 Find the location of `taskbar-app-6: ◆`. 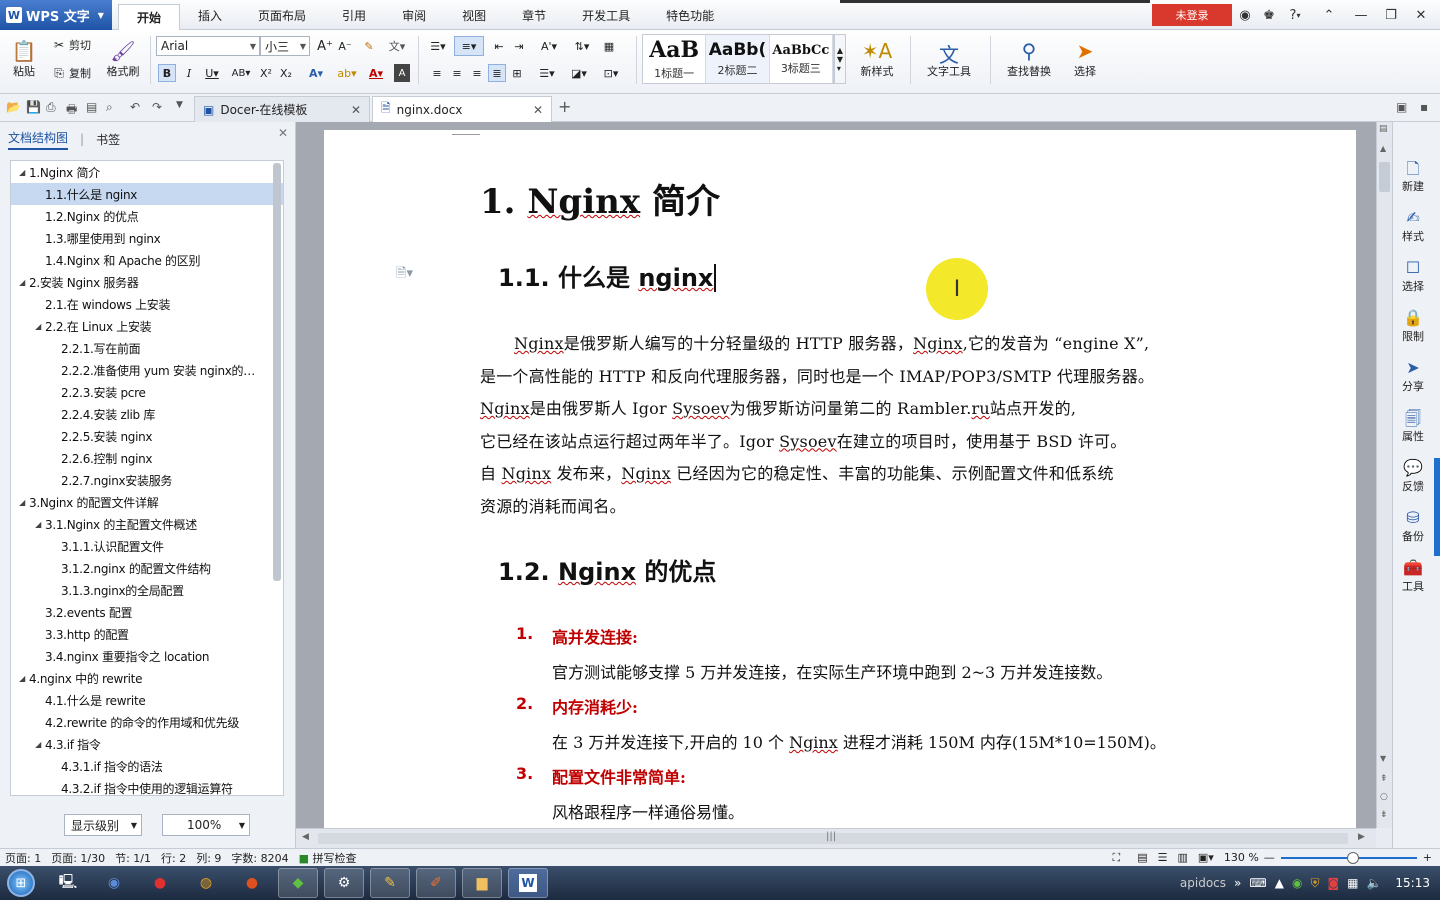

taskbar-app-6: ◆ is located at coordinates (298, 883).